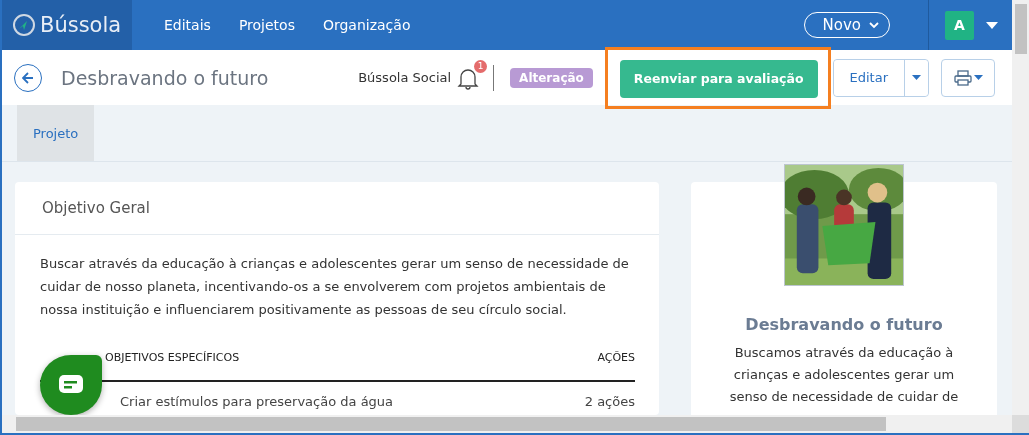 The image size is (1029, 435). I want to click on tab: Projeto, so click(56, 133).